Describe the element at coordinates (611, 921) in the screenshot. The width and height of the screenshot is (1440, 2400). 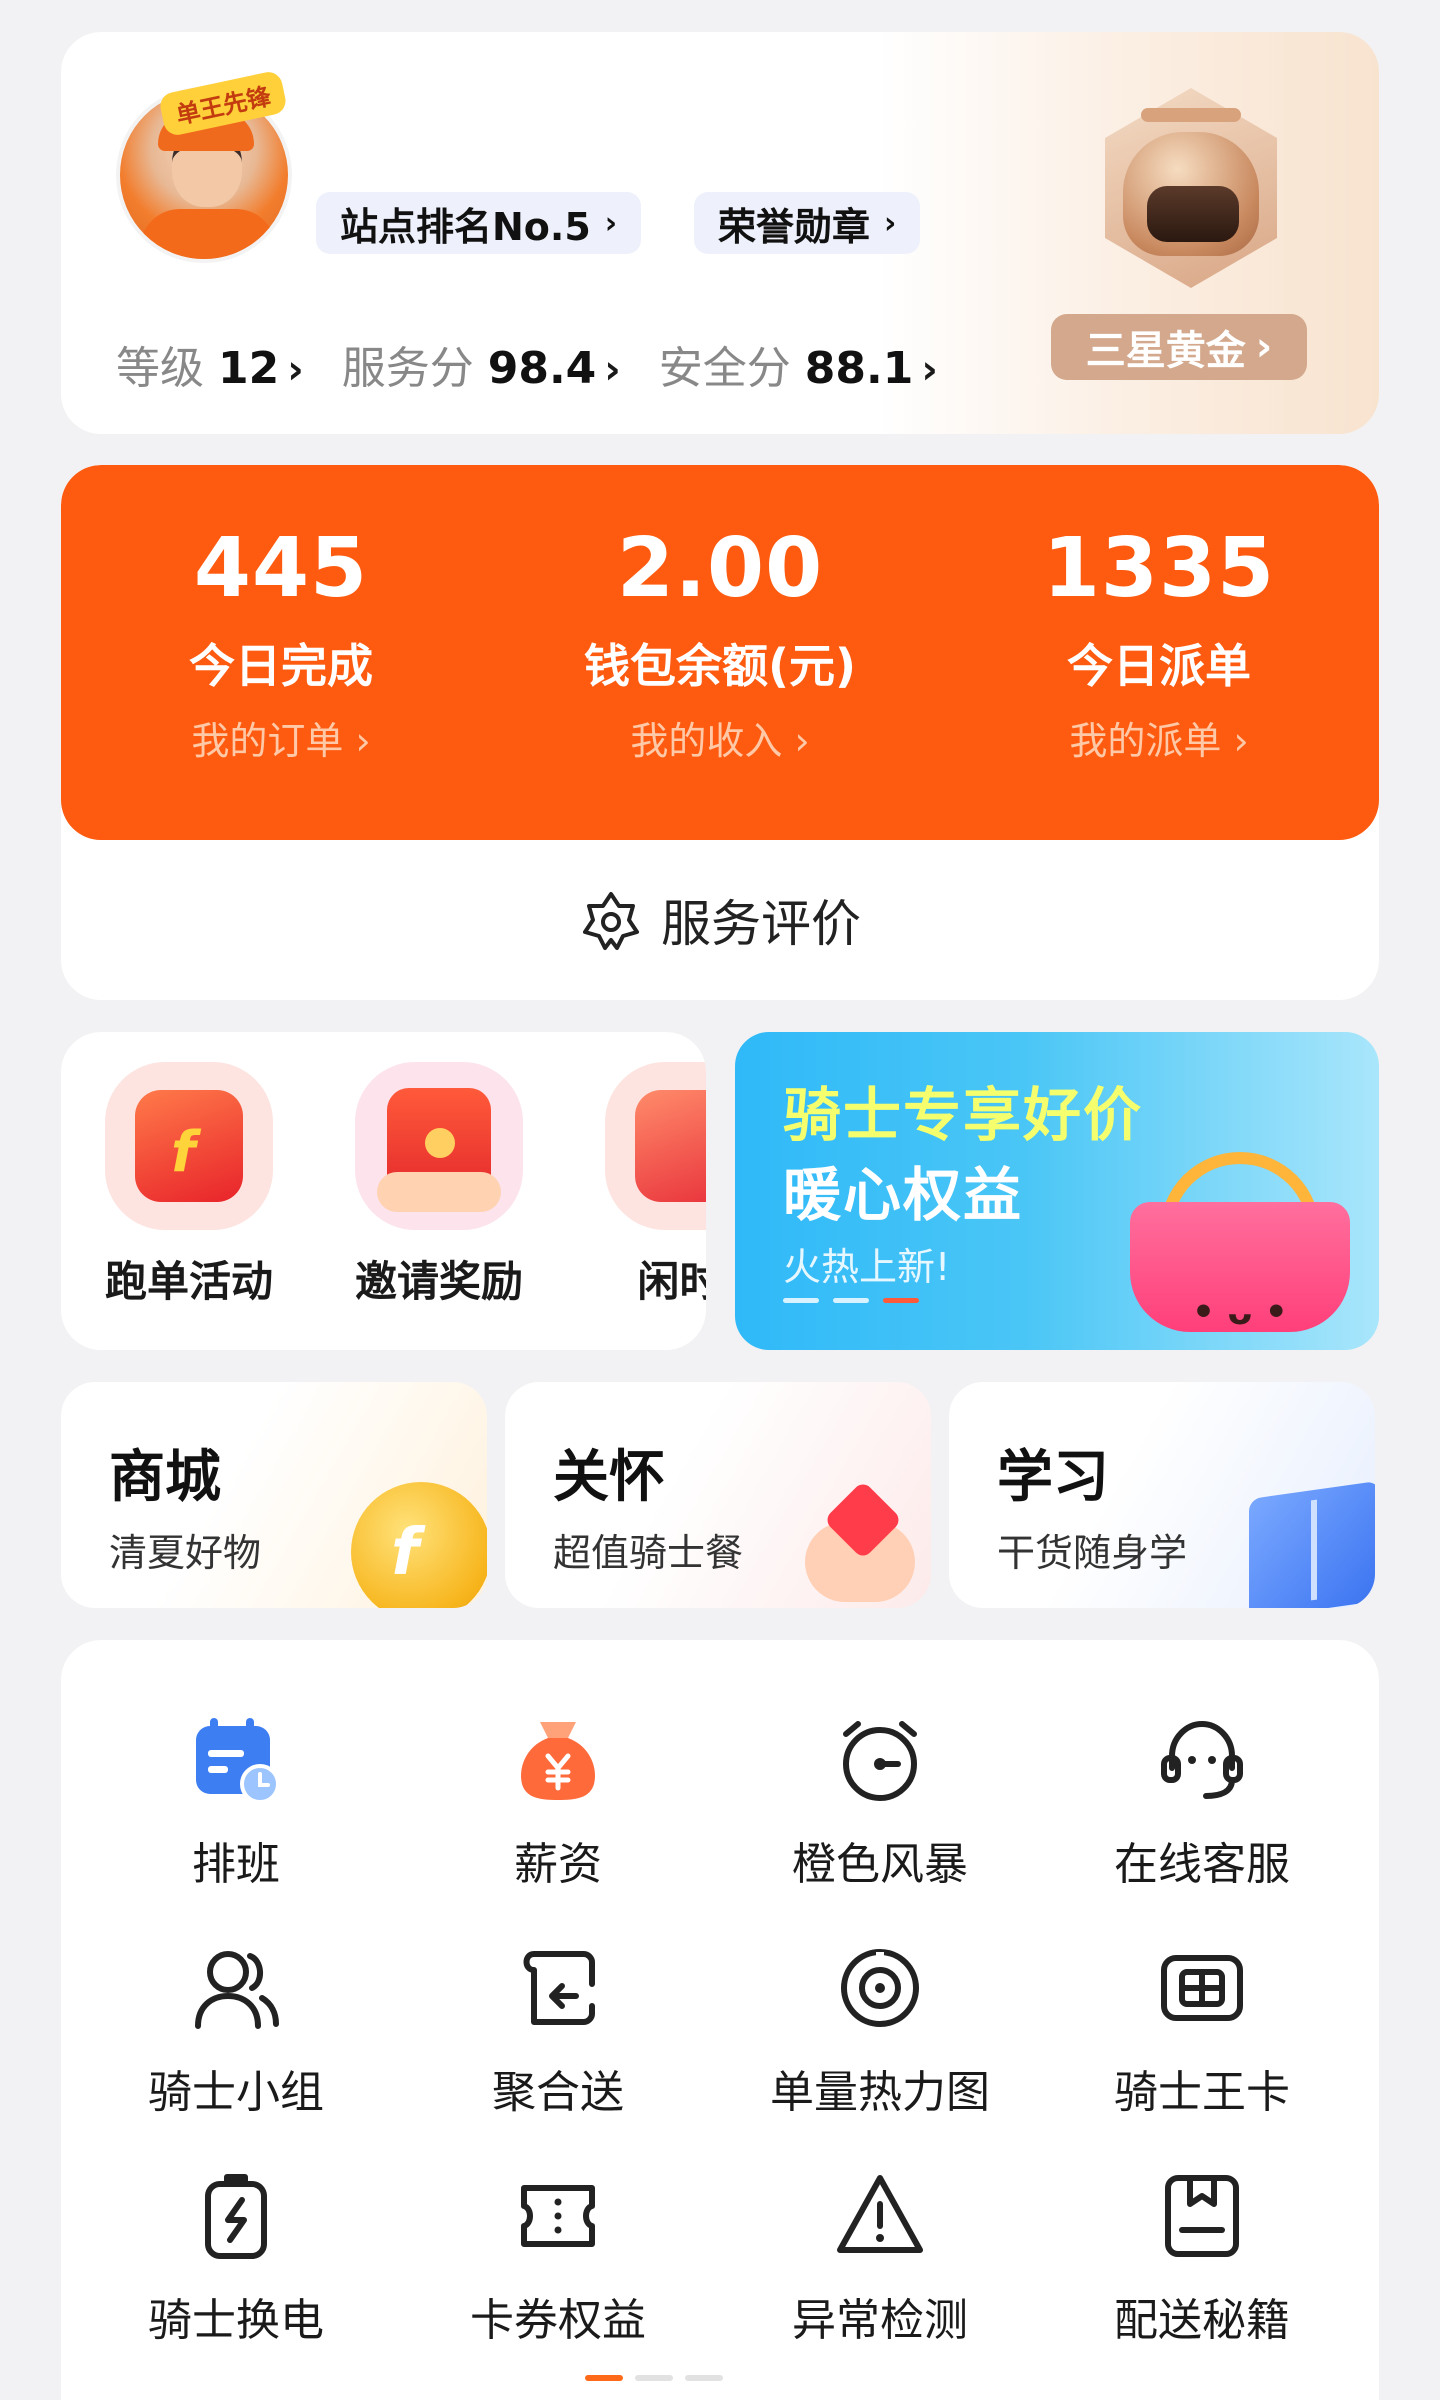
I see `flower-badge-icon` at that location.